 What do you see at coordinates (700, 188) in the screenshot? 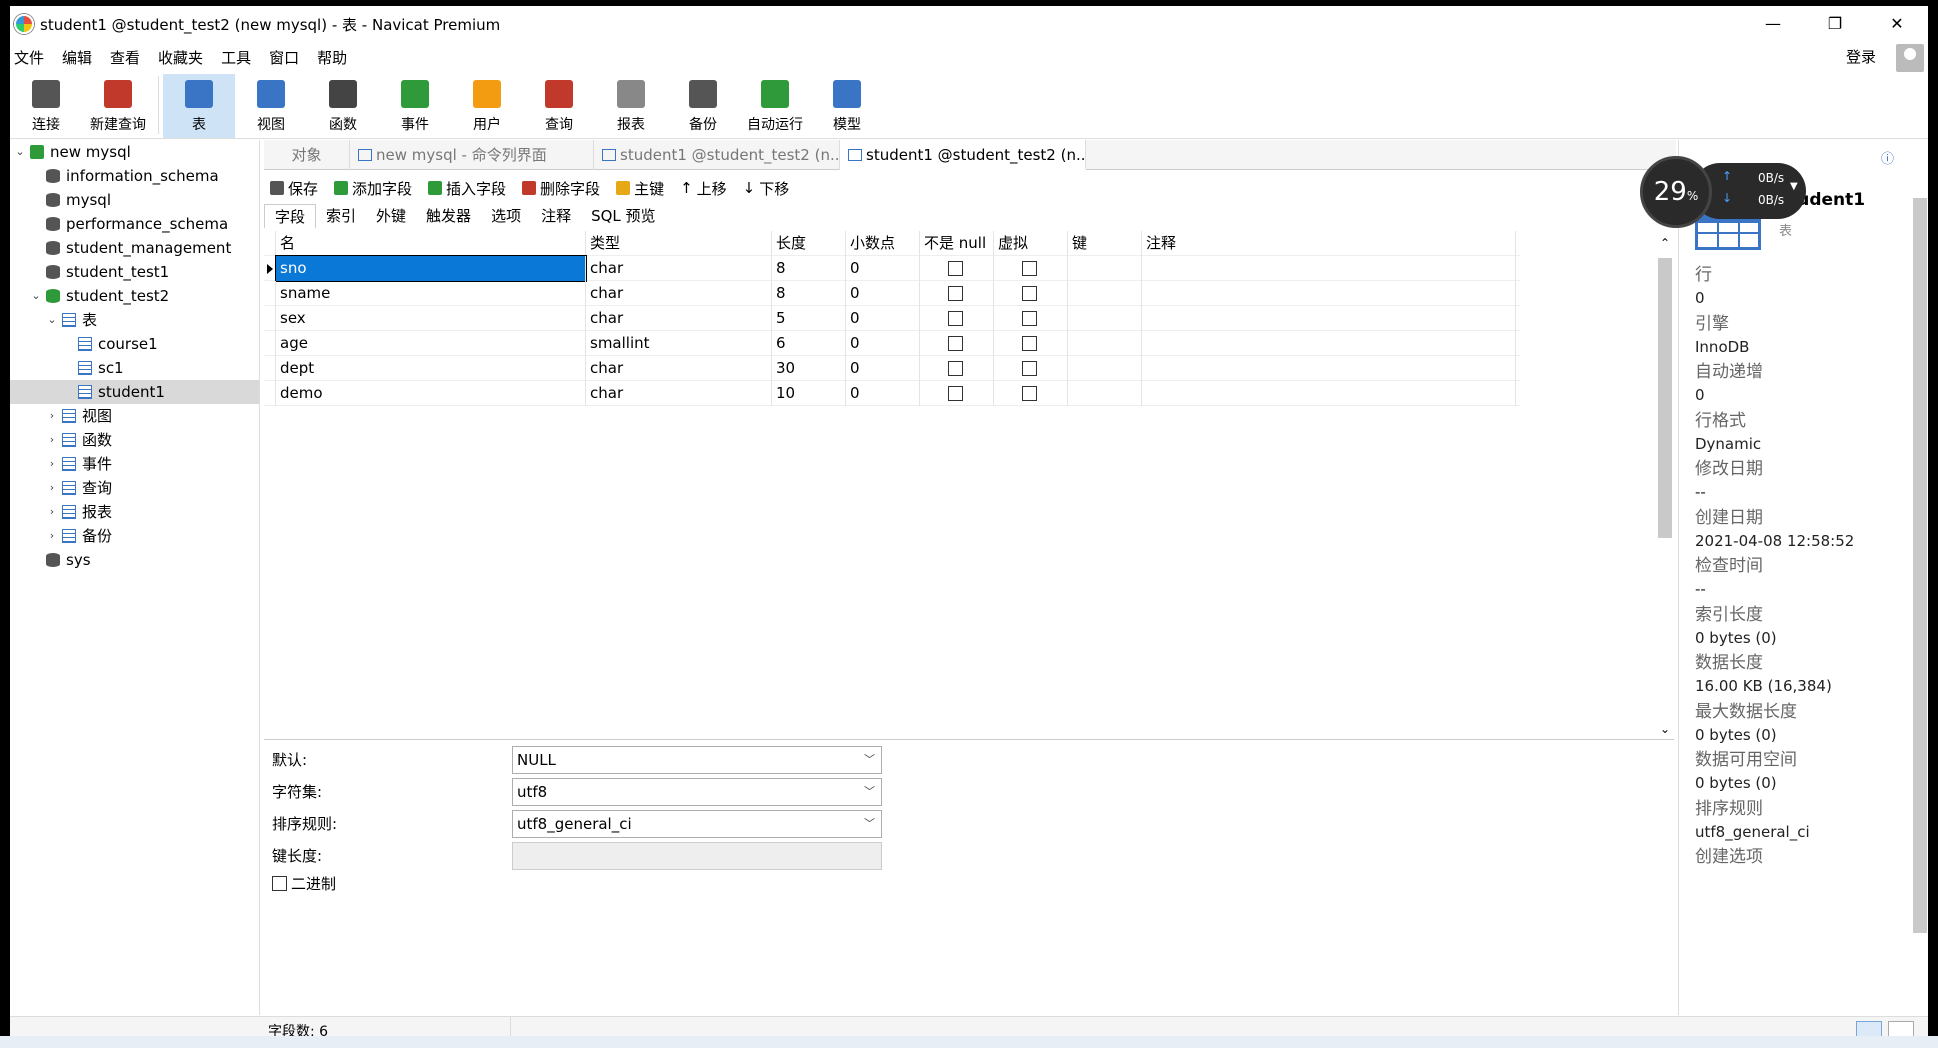
I see `move-up-button: ↑ 上移` at bounding box center [700, 188].